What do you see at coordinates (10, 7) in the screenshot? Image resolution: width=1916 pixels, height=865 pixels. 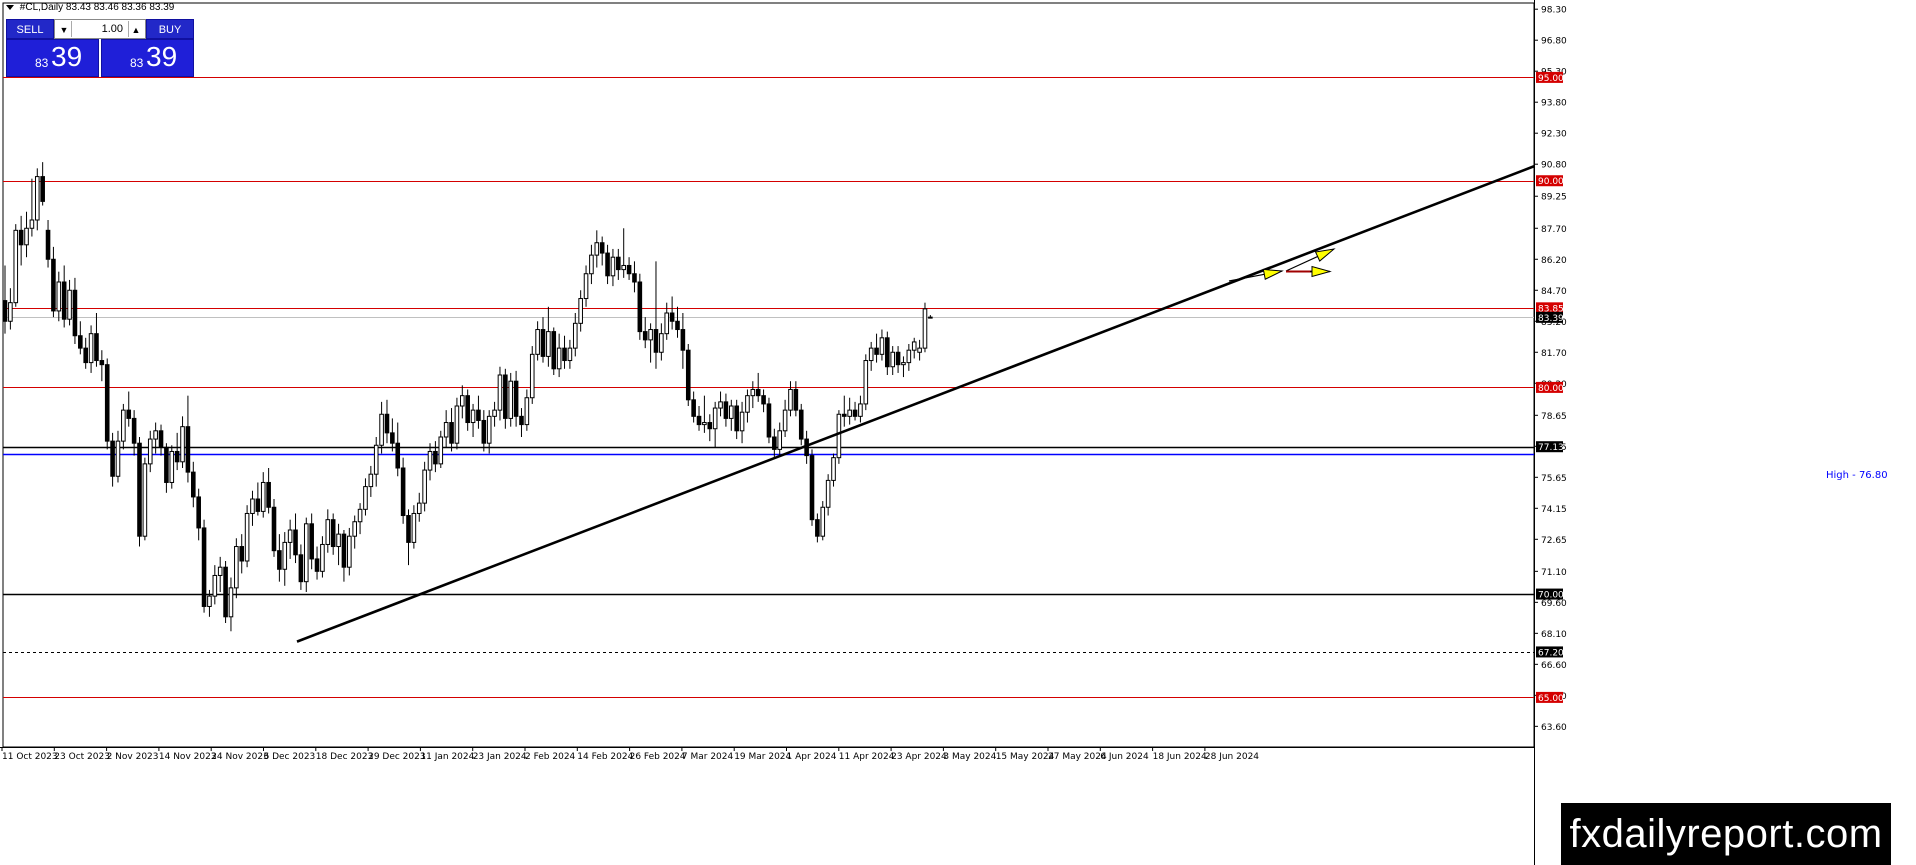 I see `chevron-down-icon` at bounding box center [10, 7].